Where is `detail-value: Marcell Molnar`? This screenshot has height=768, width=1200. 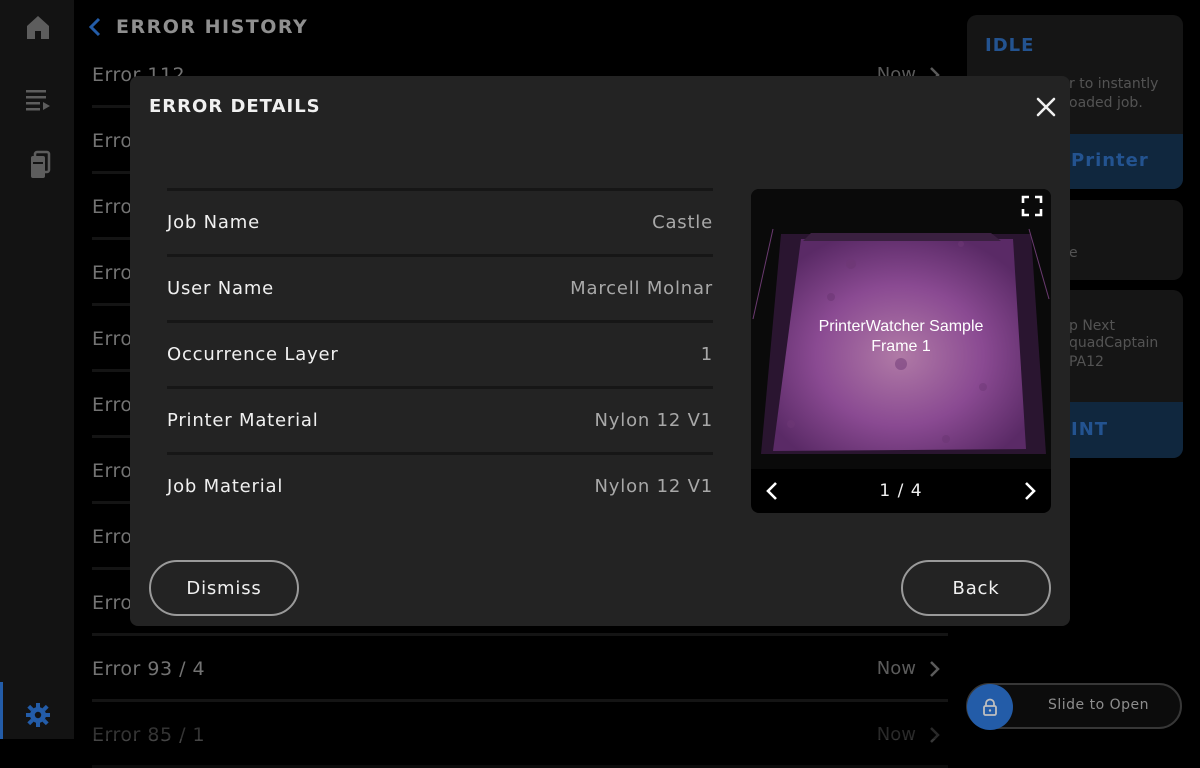 detail-value: Marcell Molnar is located at coordinates (641, 288).